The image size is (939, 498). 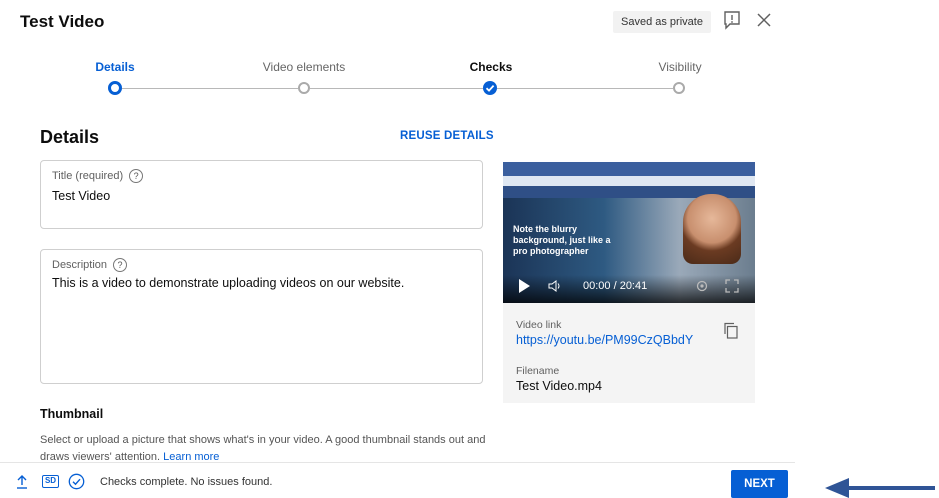 I want to click on step-label: Details, so click(x=115, y=67).